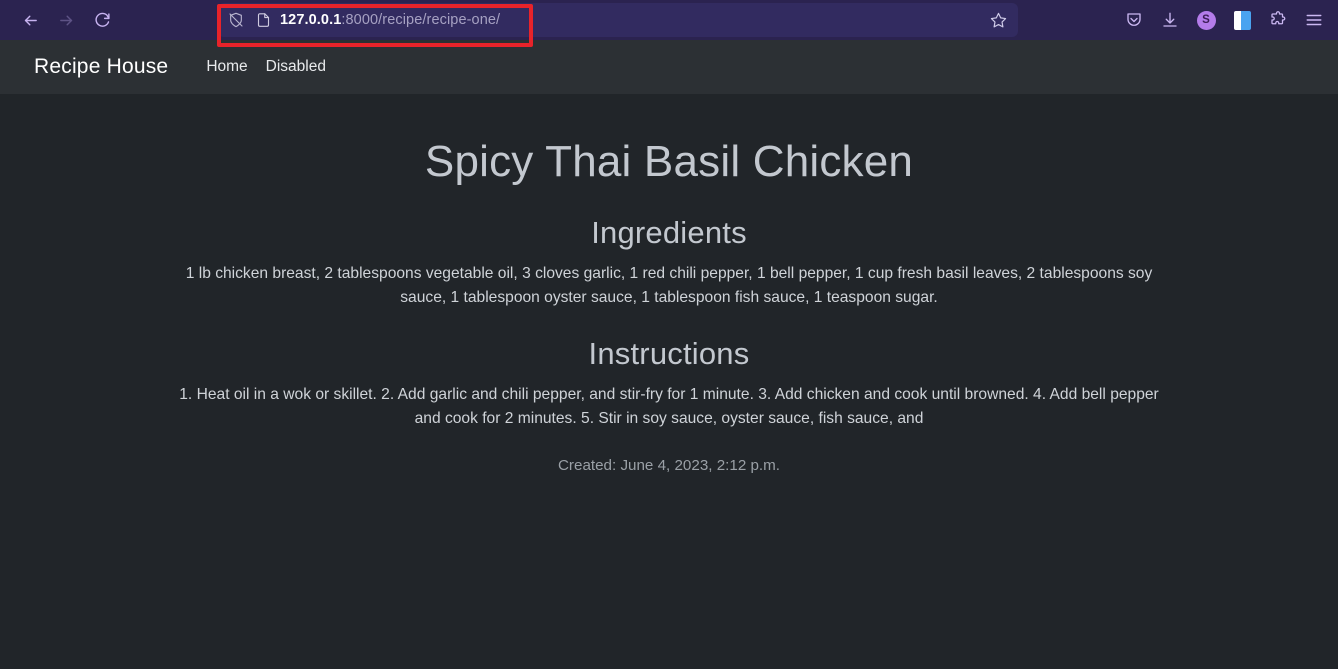  Describe the element at coordinates (669, 232) in the screenshot. I see `ingredients-heading: Ingredients` at that location.